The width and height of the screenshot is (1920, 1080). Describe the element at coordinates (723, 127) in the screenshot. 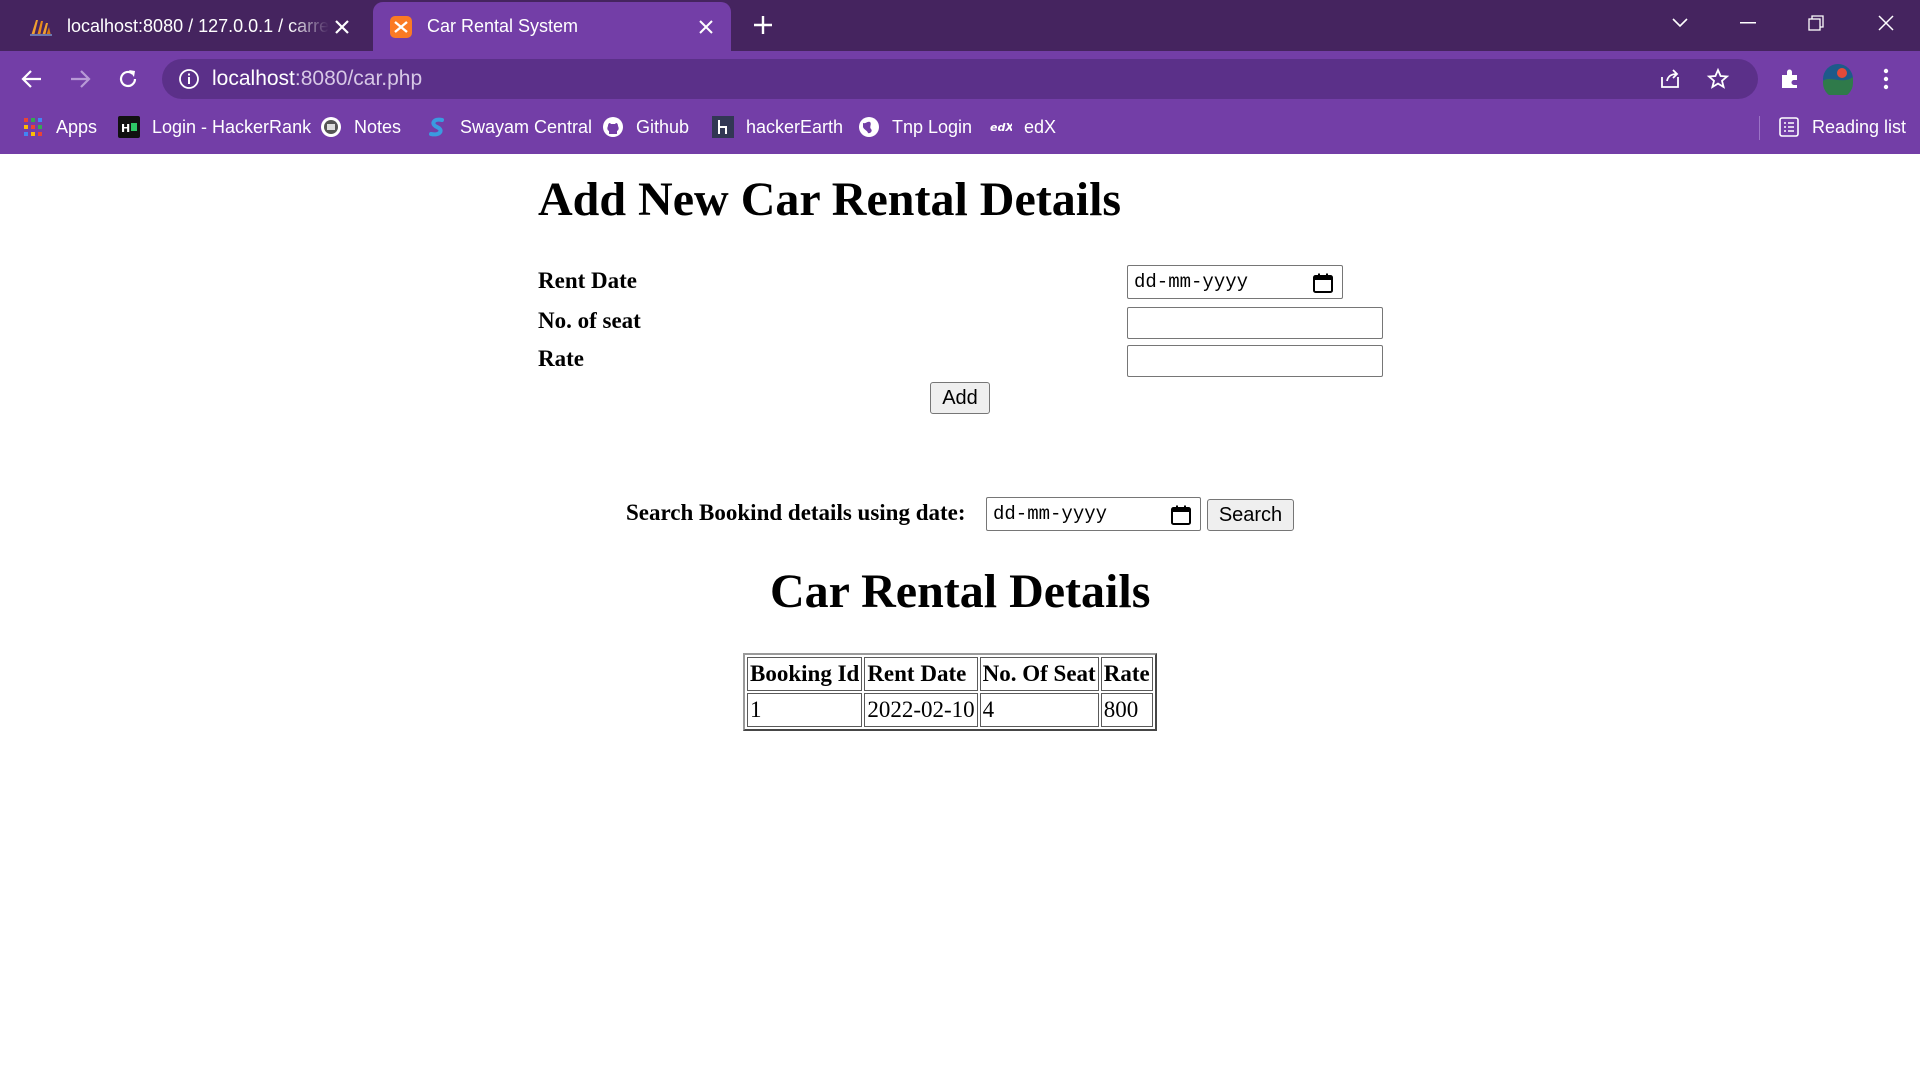

I see `hackerearth-icon` at that location.